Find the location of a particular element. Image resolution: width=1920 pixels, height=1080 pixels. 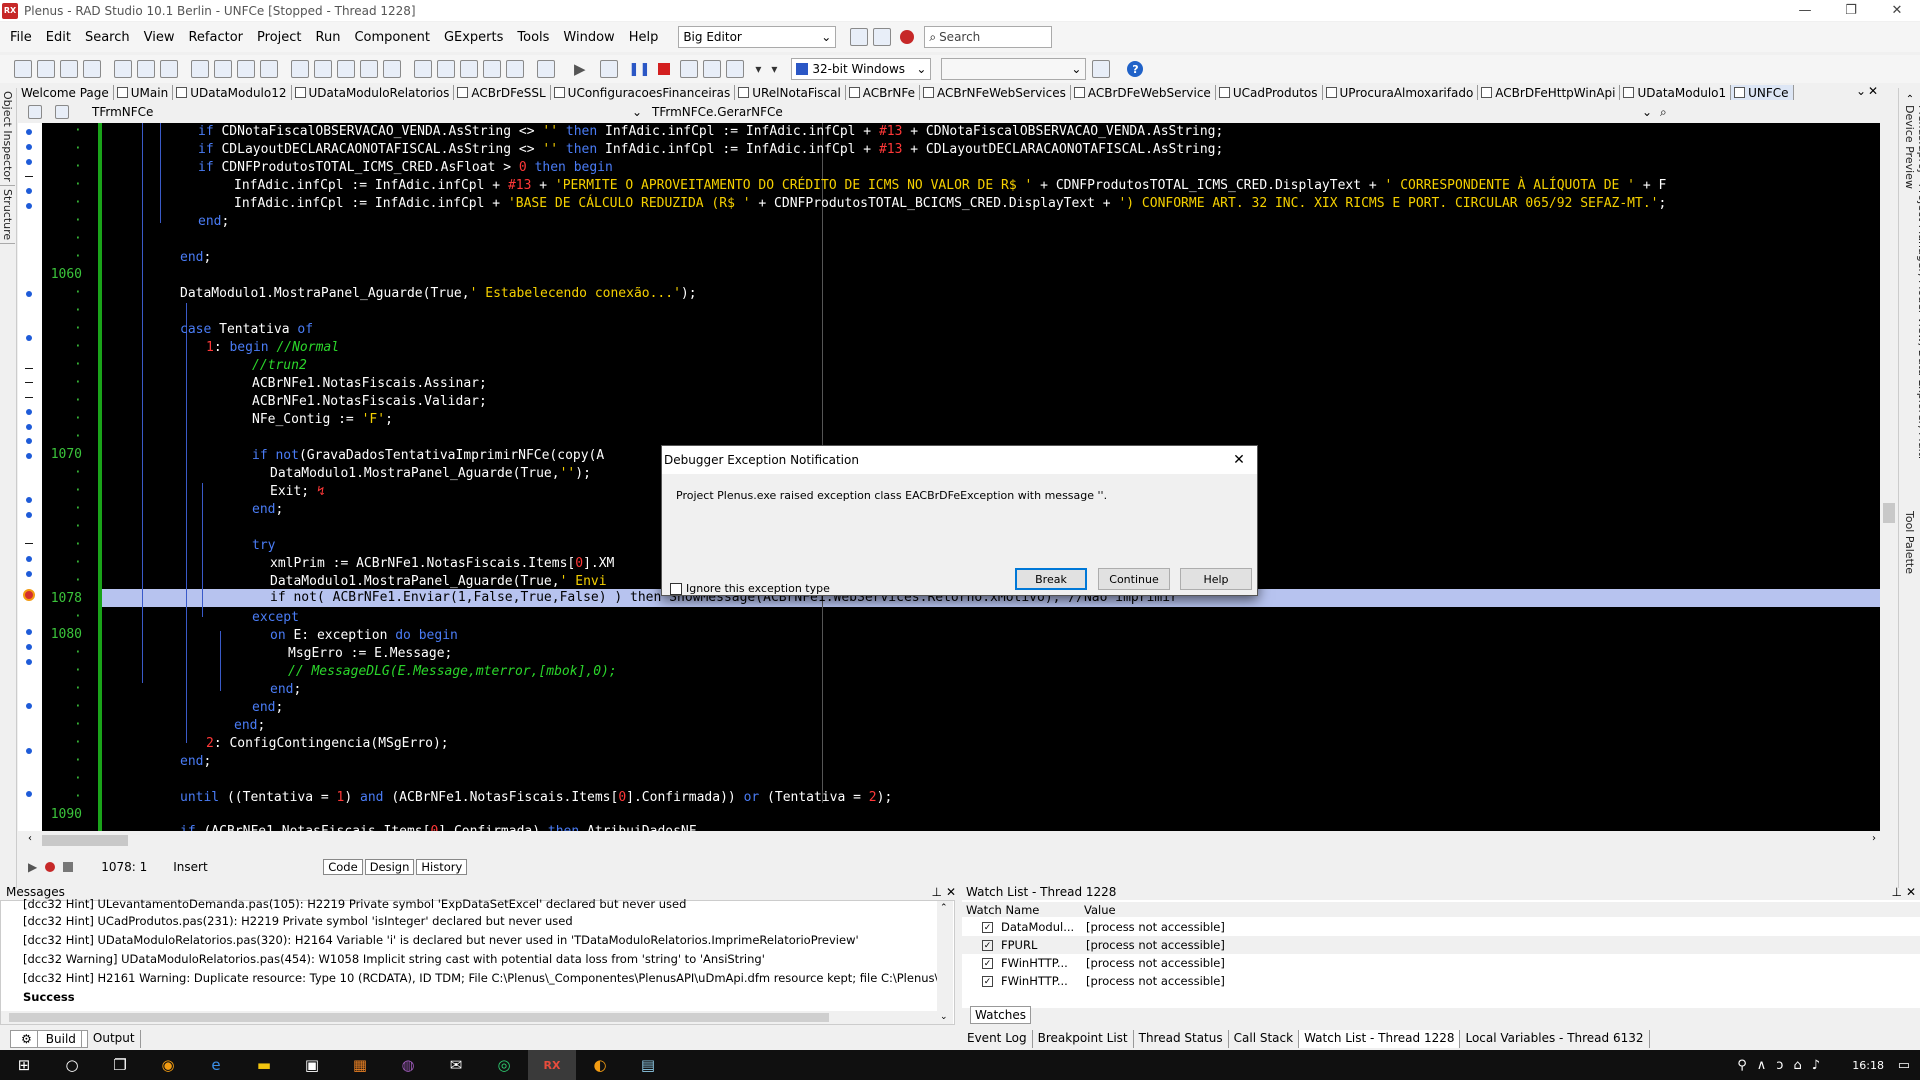

stop-icon is located at coordinates (664, 69).